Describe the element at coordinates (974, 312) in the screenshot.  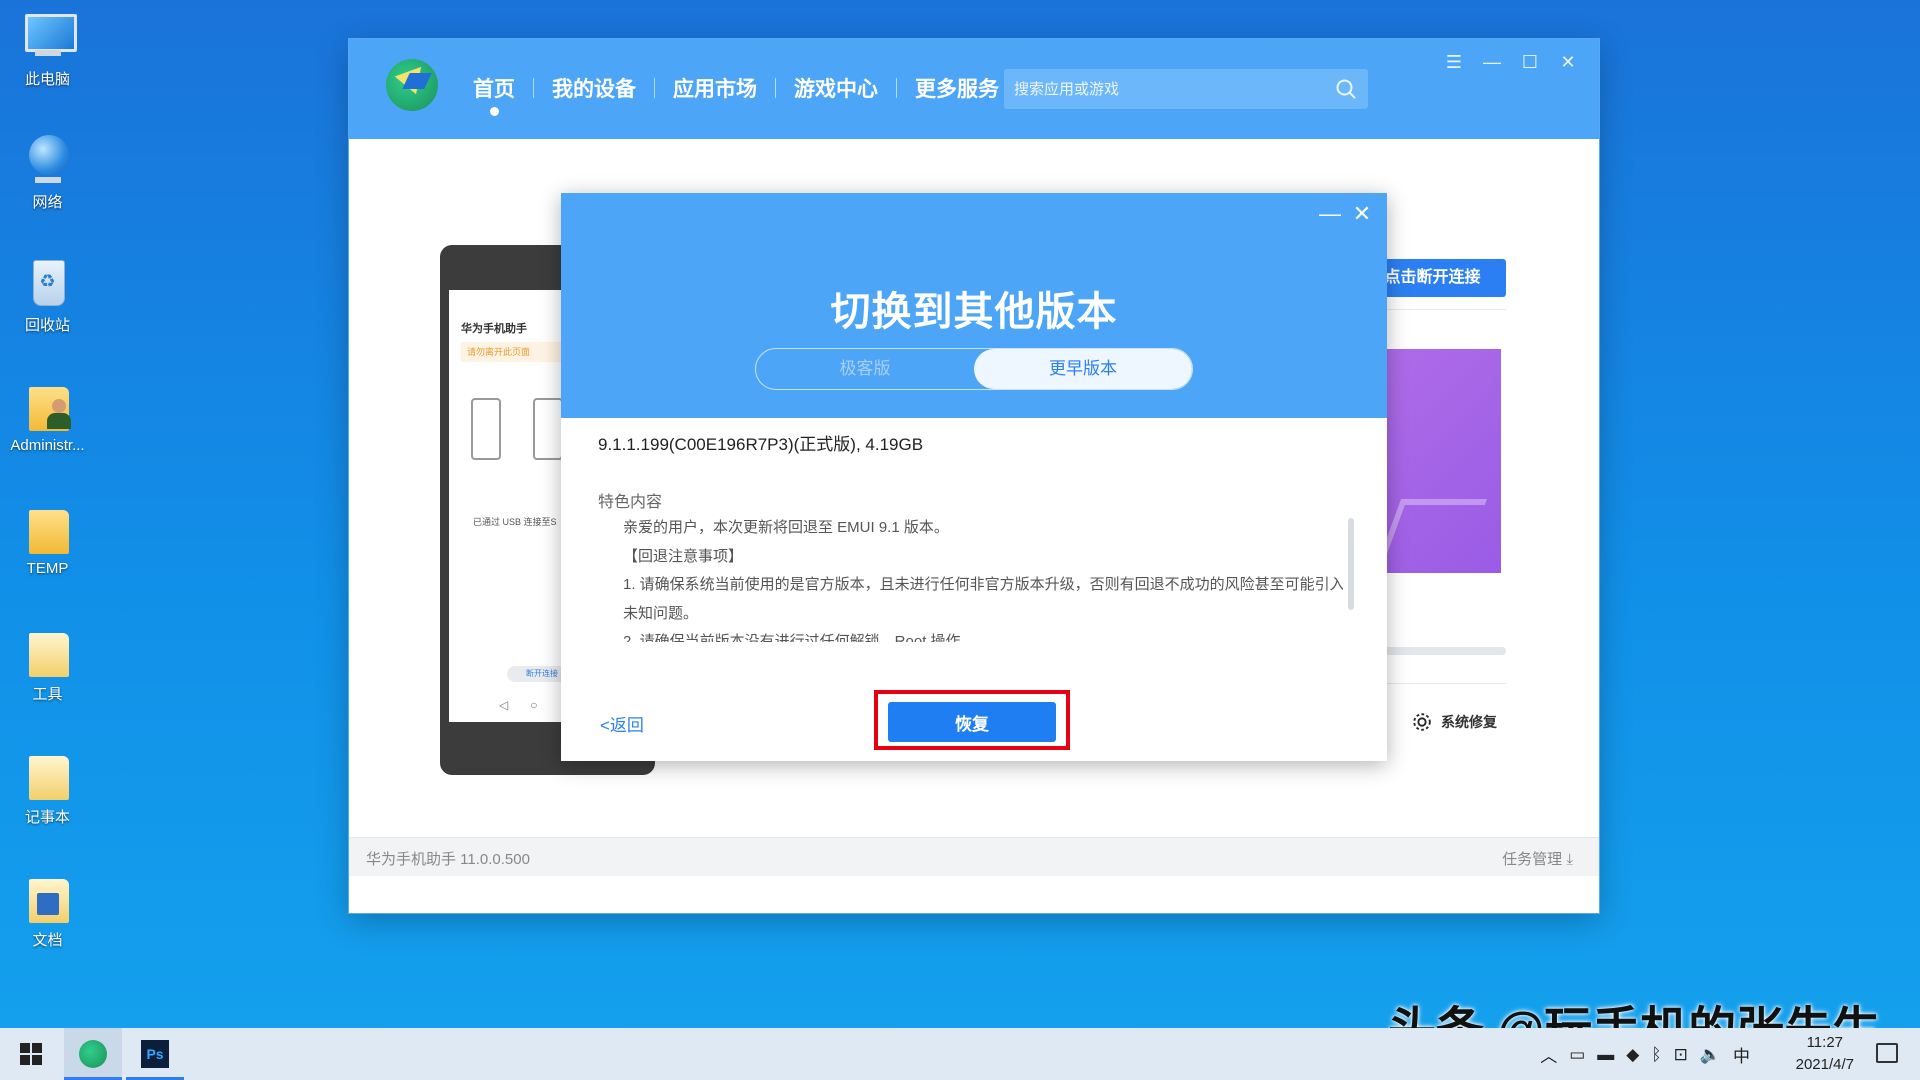
I see `dialog-title: 切换到其他版本` at that location.